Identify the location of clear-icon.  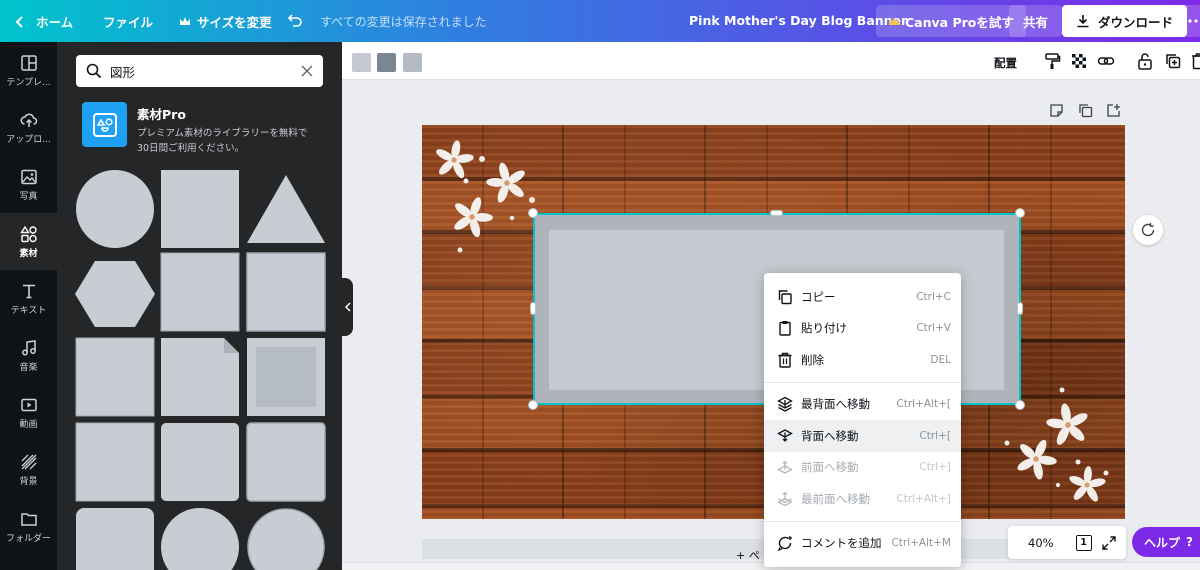
(307, 71).